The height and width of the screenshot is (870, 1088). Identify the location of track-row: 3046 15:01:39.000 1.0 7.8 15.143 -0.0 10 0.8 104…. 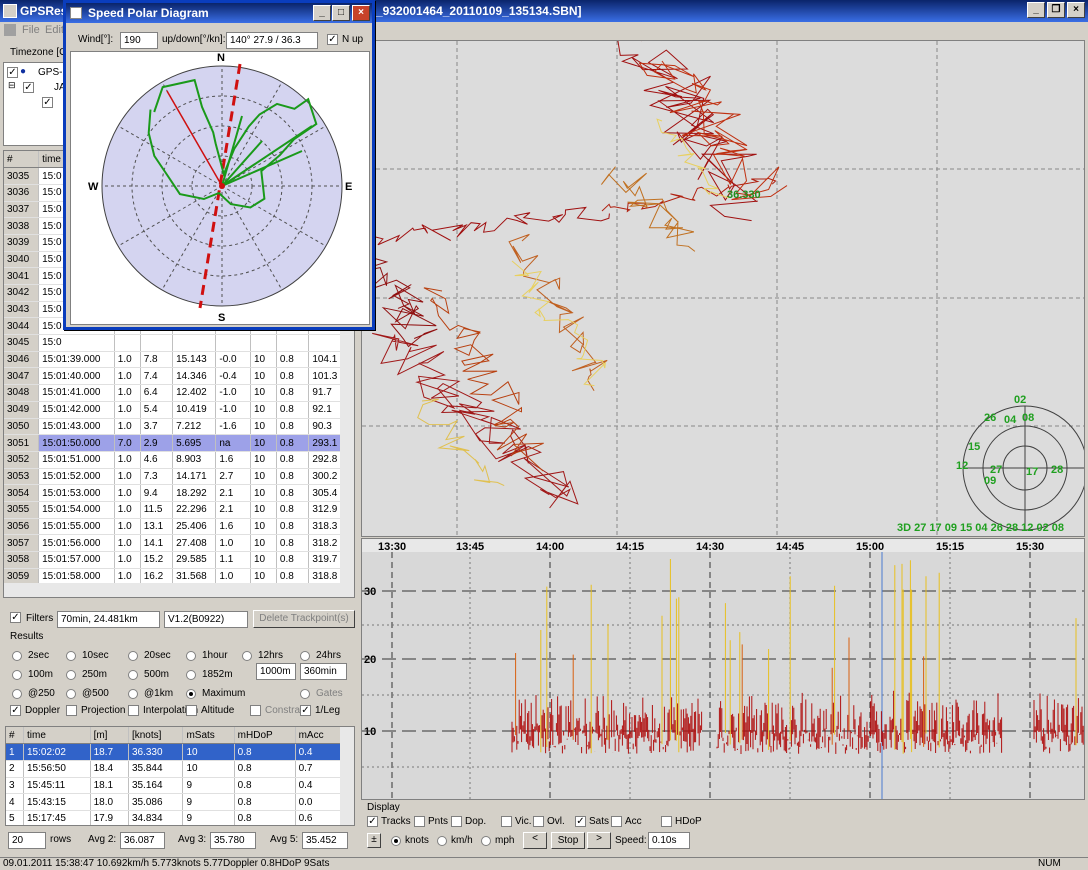
(174, 360).